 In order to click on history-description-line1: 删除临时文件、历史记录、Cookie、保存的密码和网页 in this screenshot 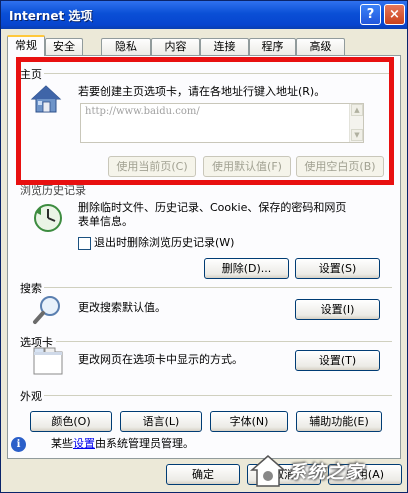, I will do `click(212, 207)`.